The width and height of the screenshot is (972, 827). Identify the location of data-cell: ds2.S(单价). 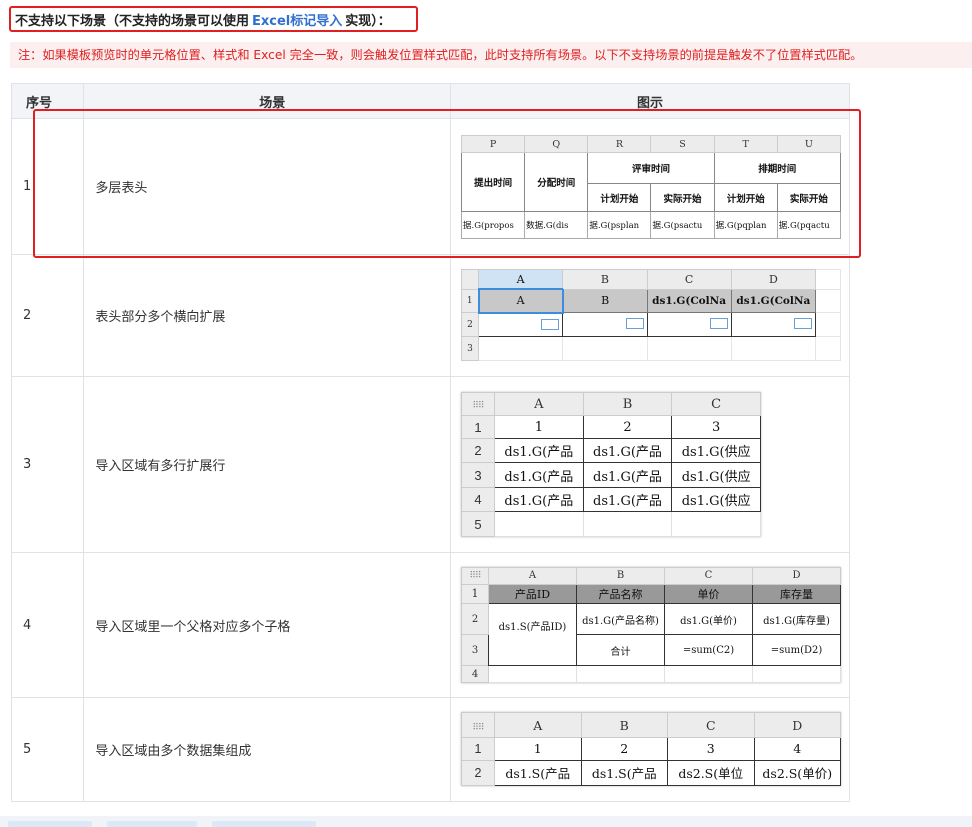
(797, 773).